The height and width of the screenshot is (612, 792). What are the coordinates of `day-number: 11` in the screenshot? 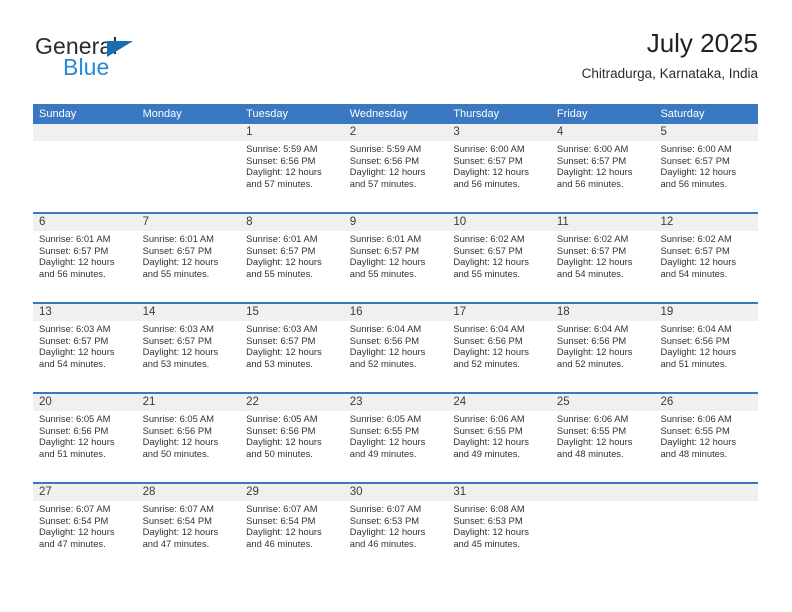 It's located at (603, 222).